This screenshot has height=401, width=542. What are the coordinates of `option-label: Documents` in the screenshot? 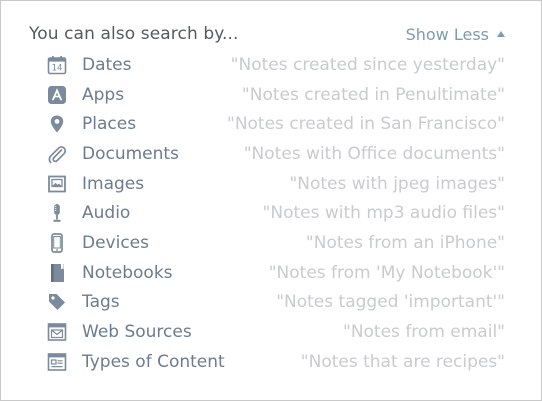 It's located at (130, 153).